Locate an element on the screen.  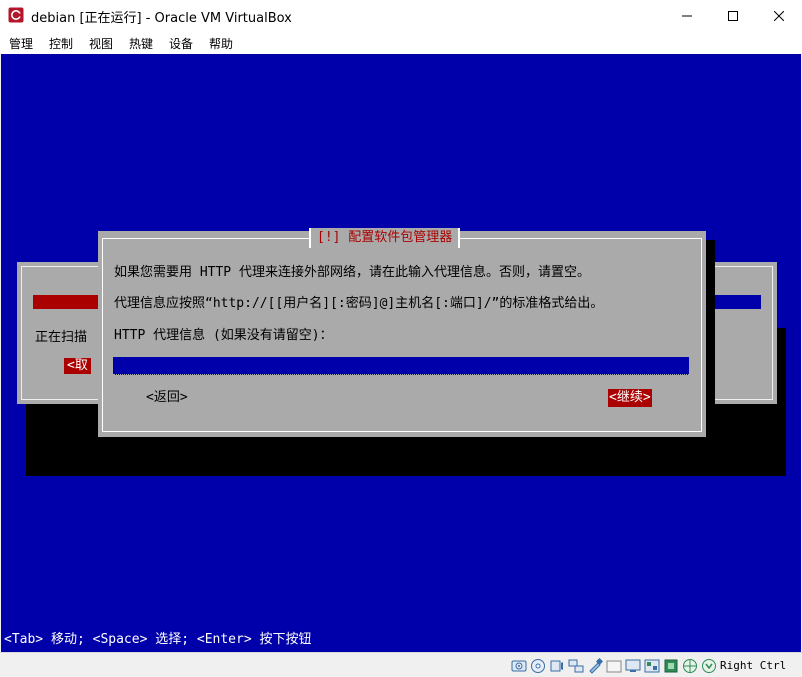
http-proxy-input is located at coordinates (401, 366).